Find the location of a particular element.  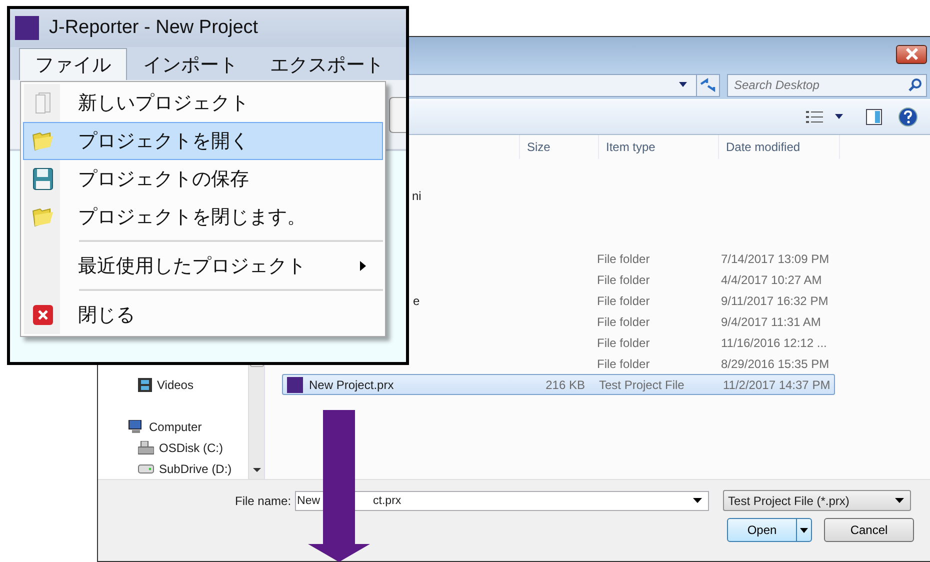

computer-icon is located at coordinates (136, 427).